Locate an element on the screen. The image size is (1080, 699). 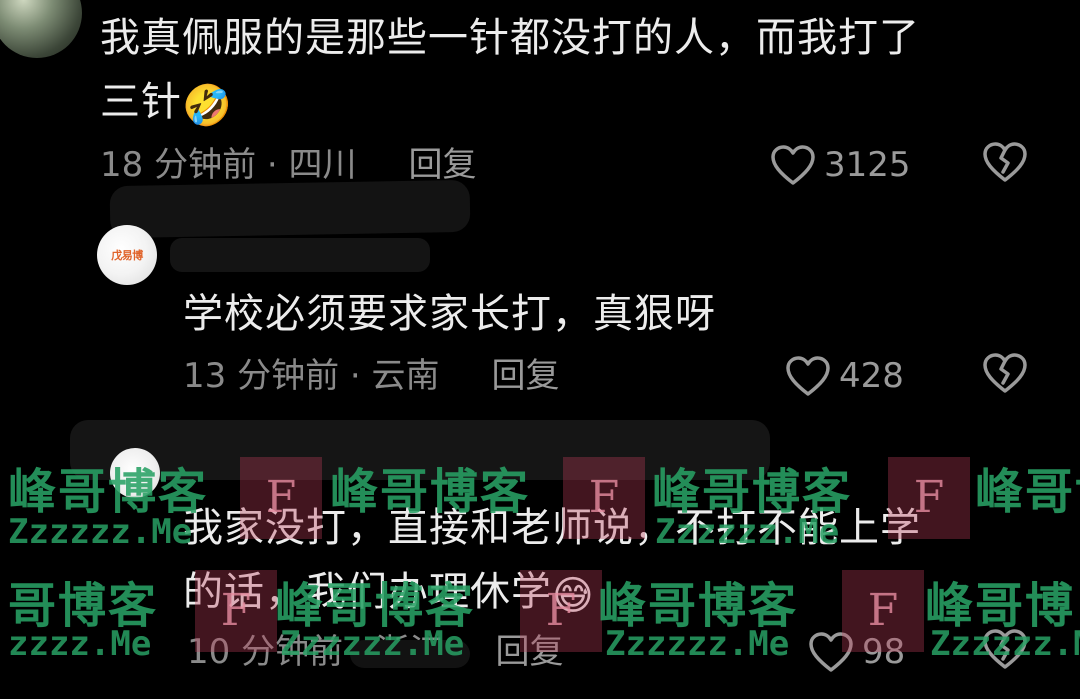
timestamp-location: 13 分钟前 · 云南 is located at coordinates (311, 376).